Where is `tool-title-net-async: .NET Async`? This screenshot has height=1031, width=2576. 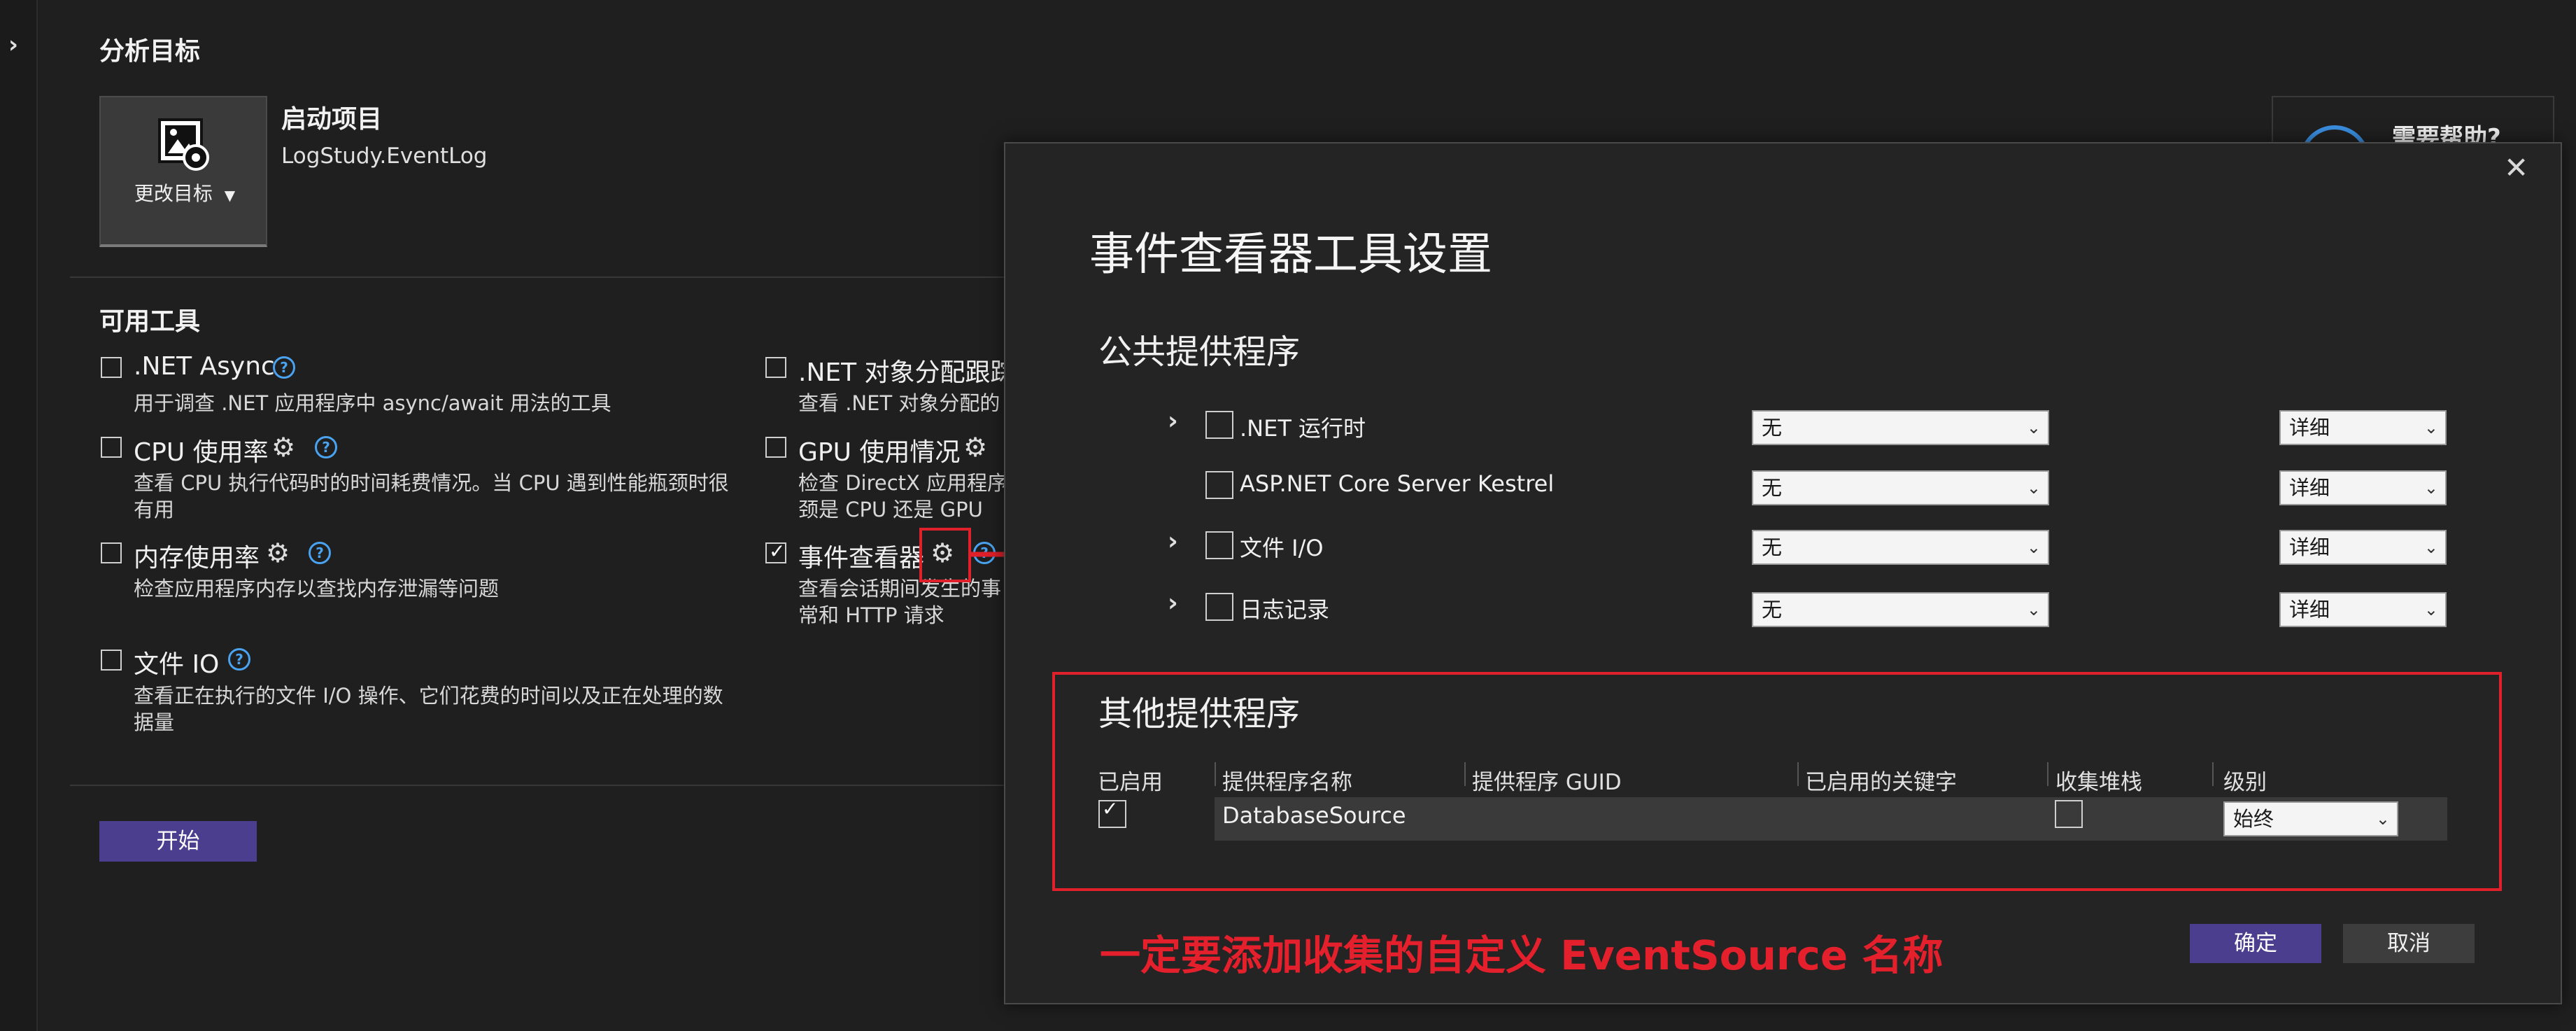 tool-title-net-async: .NET Async is located at coordinates (204, 367).